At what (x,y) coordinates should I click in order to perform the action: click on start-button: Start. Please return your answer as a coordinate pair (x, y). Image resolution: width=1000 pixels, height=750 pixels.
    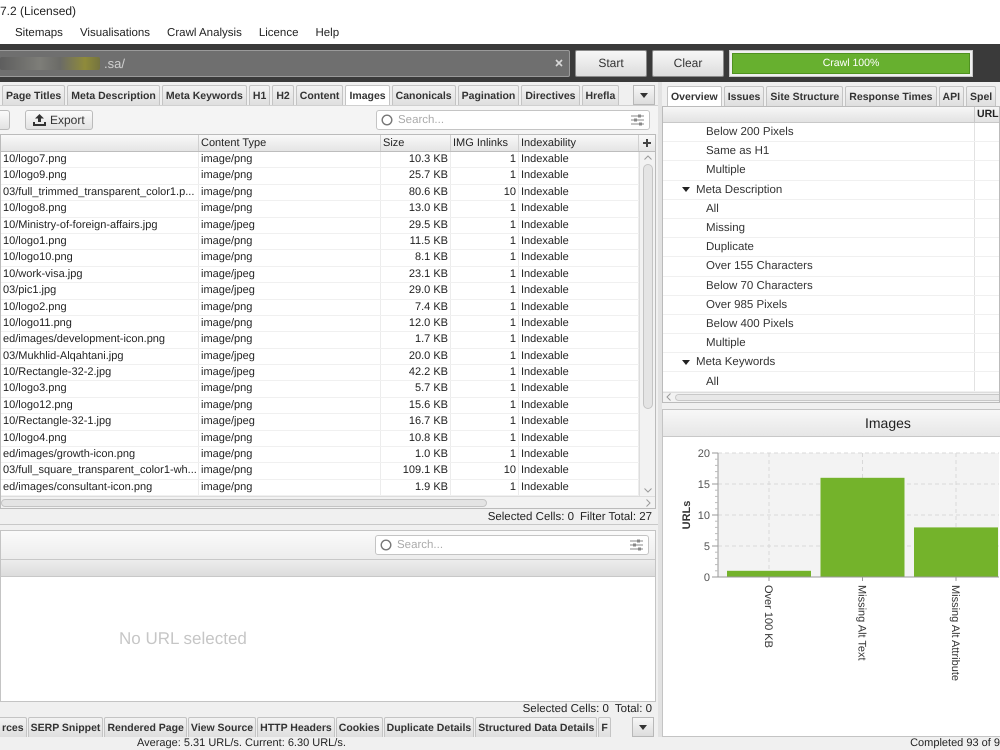
    Looking at the image, I should click on (611, 63).